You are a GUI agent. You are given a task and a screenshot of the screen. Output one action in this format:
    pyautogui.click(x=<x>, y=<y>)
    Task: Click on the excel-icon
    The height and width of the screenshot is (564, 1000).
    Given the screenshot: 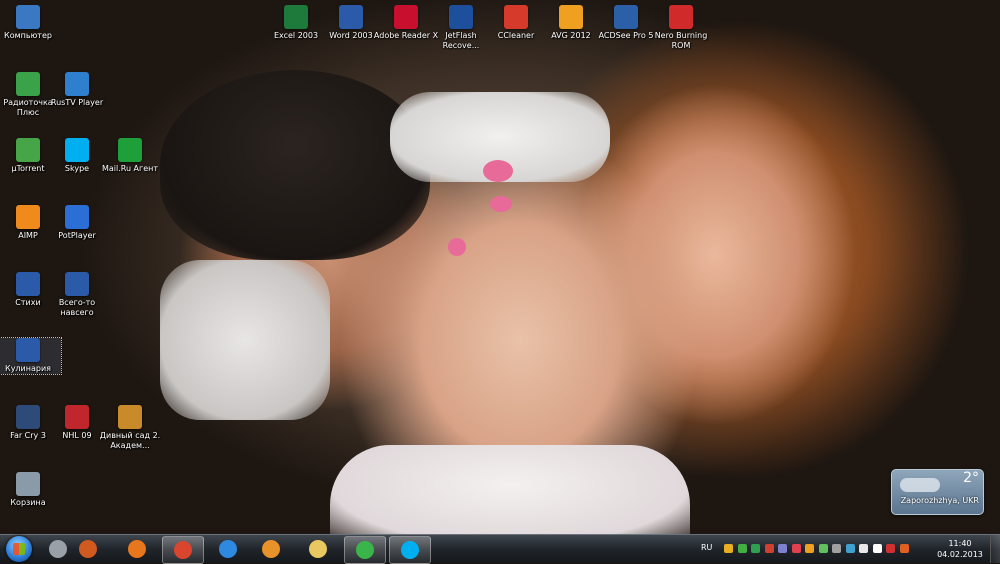 What is the action you would take?
    pyautogui.click(x=296, y=17)
    